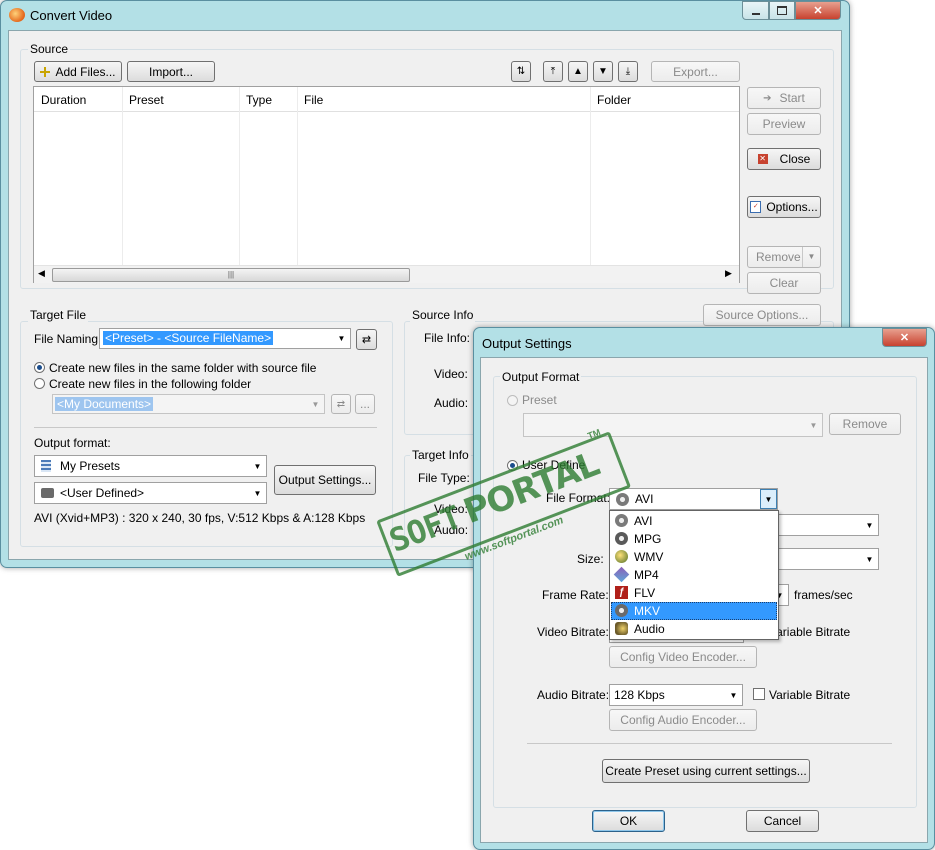  I want to click on format-option-mpg: MPG, so click(694, 539).